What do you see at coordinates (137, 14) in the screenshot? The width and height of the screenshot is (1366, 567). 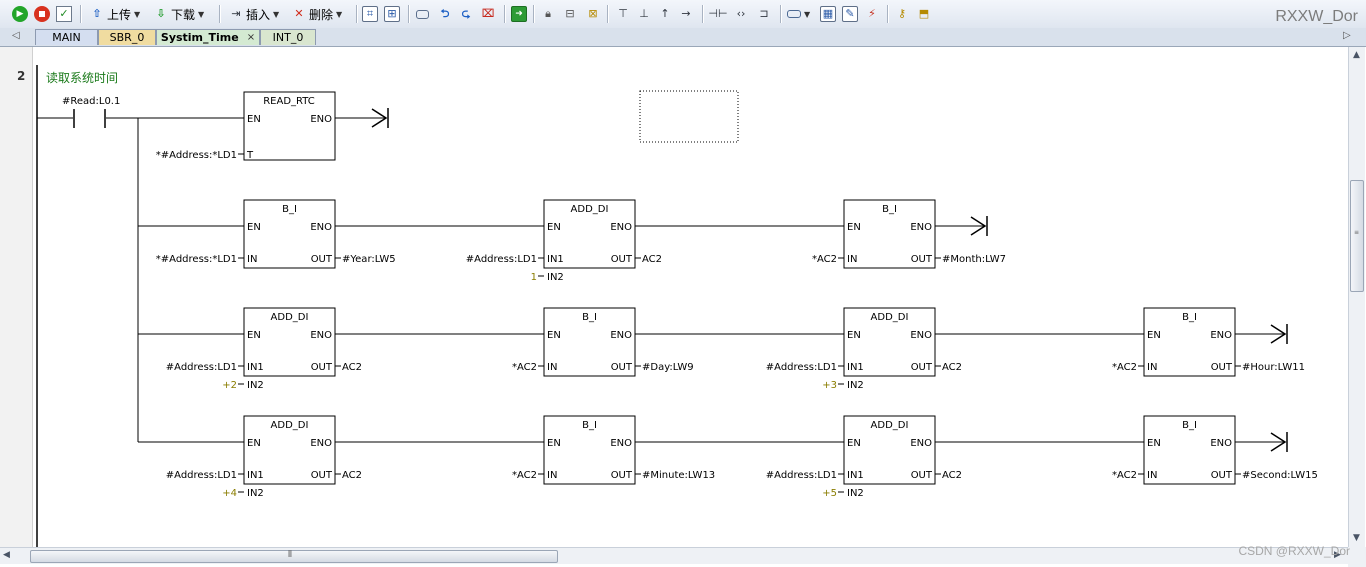 I see `upload-dropdown-icon: ▼` at bounding box center [137, 14].